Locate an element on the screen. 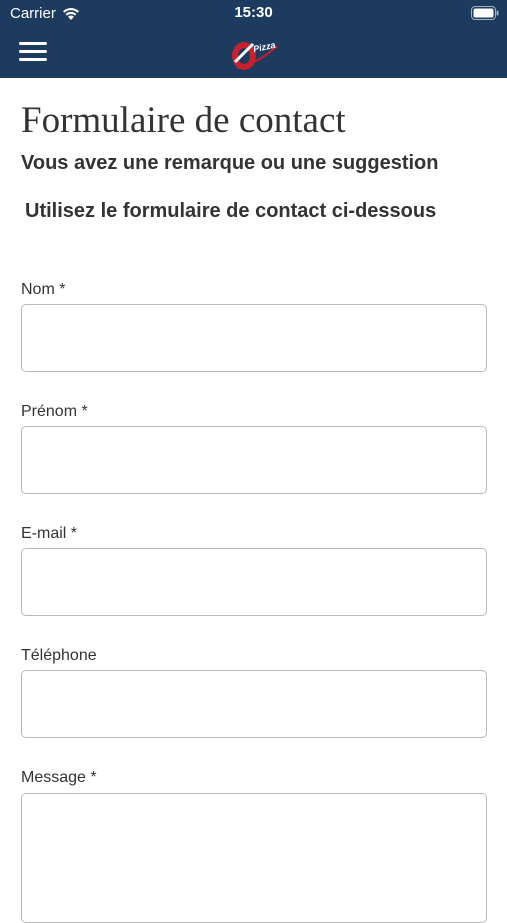 This screenshot has width=507, height=923. field-label-telephone: Téléphone is located at coordinates (59, 655).